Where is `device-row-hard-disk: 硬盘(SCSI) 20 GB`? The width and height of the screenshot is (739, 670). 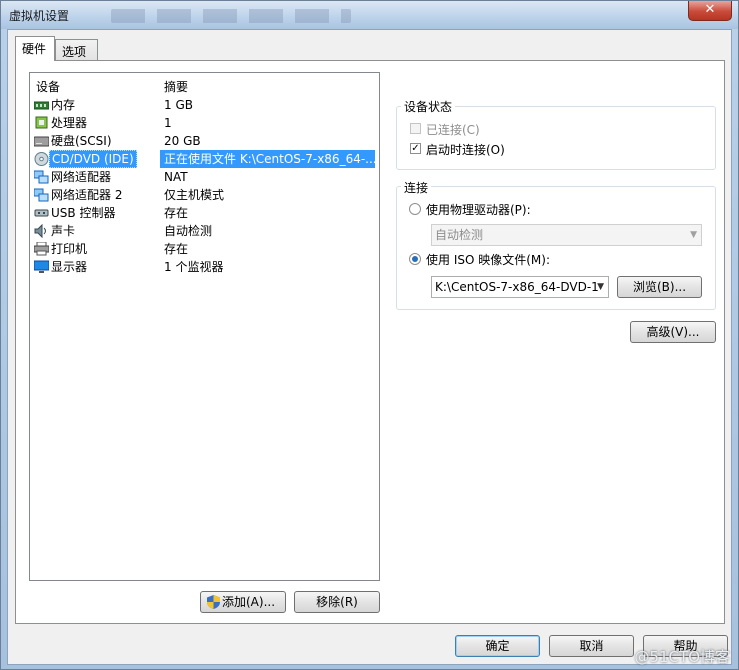
device-row-hard-disk: 硬盘(SCSI) 20 GB is located at coordinates (204, 141).